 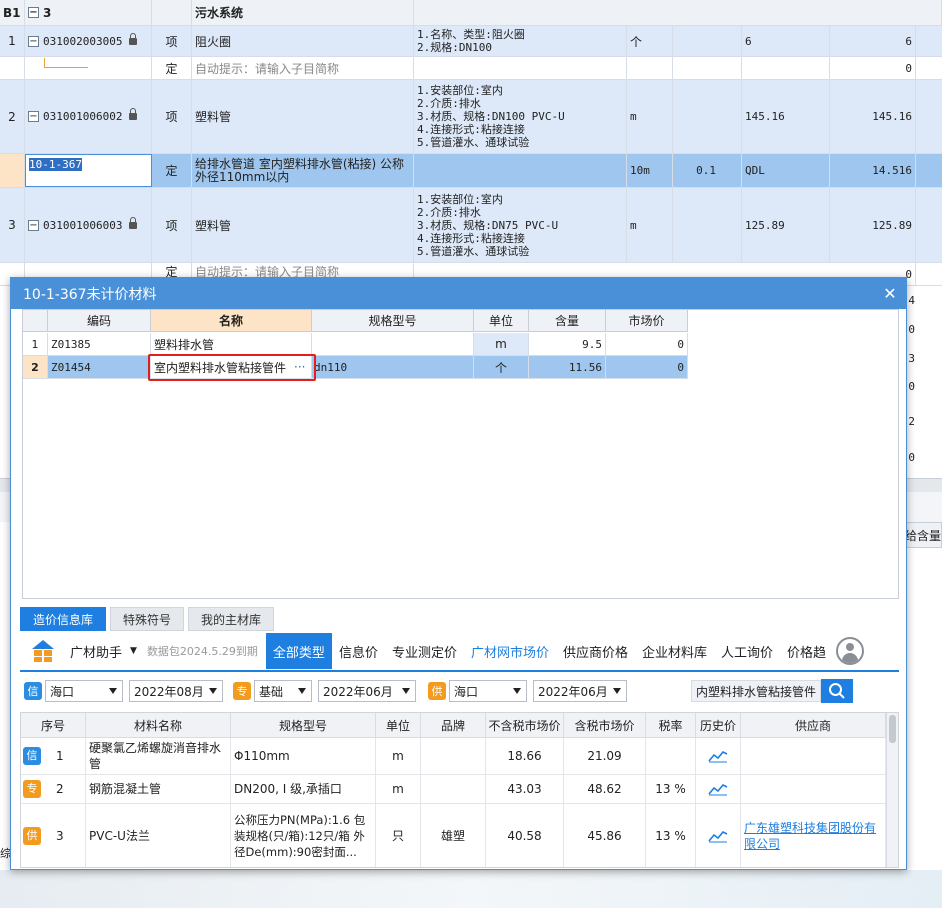 What do you see at coordinates (99, 367) in the screenshot?
I see `material-code: Z01454` at bounding box center [99, 367].